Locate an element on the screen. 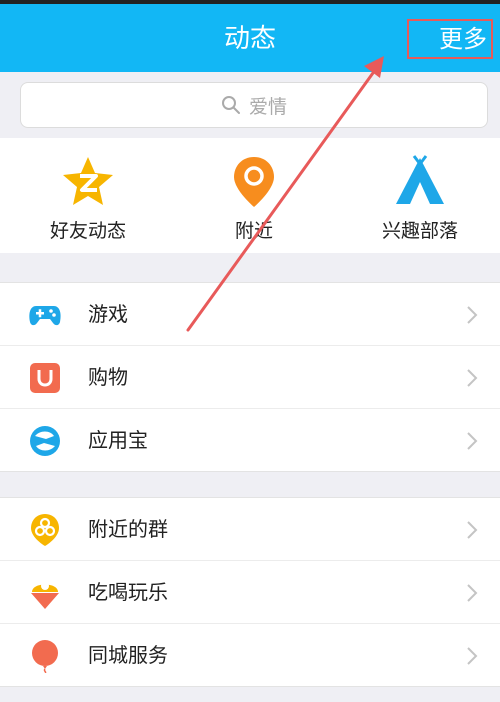 Image resolution: width=500 pixels, height=702 pixels. quick-link-nearby: 附近 is located at coordinates (254, 198).